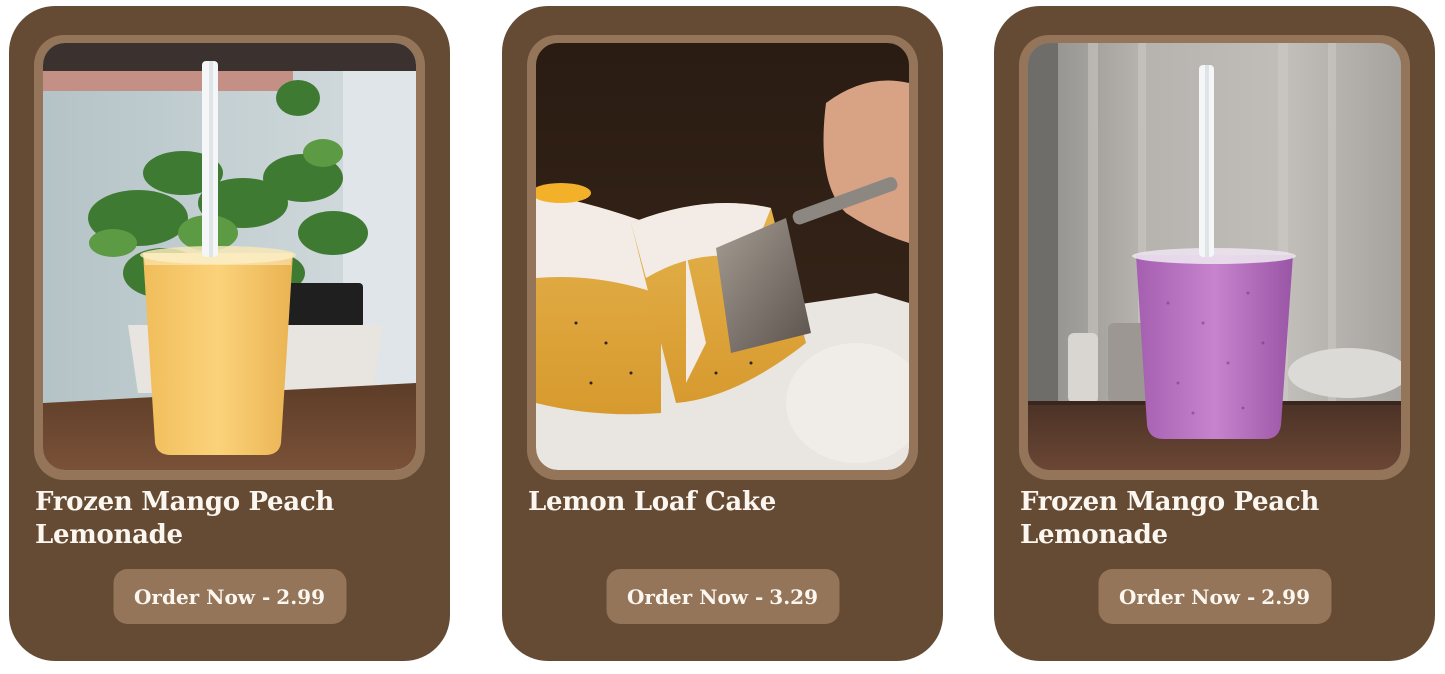  What do you see at coordinates (652, 502) in the screenshot?
I see `product-title: Lemon Loaf Cake` at bounding box center [652, 502].